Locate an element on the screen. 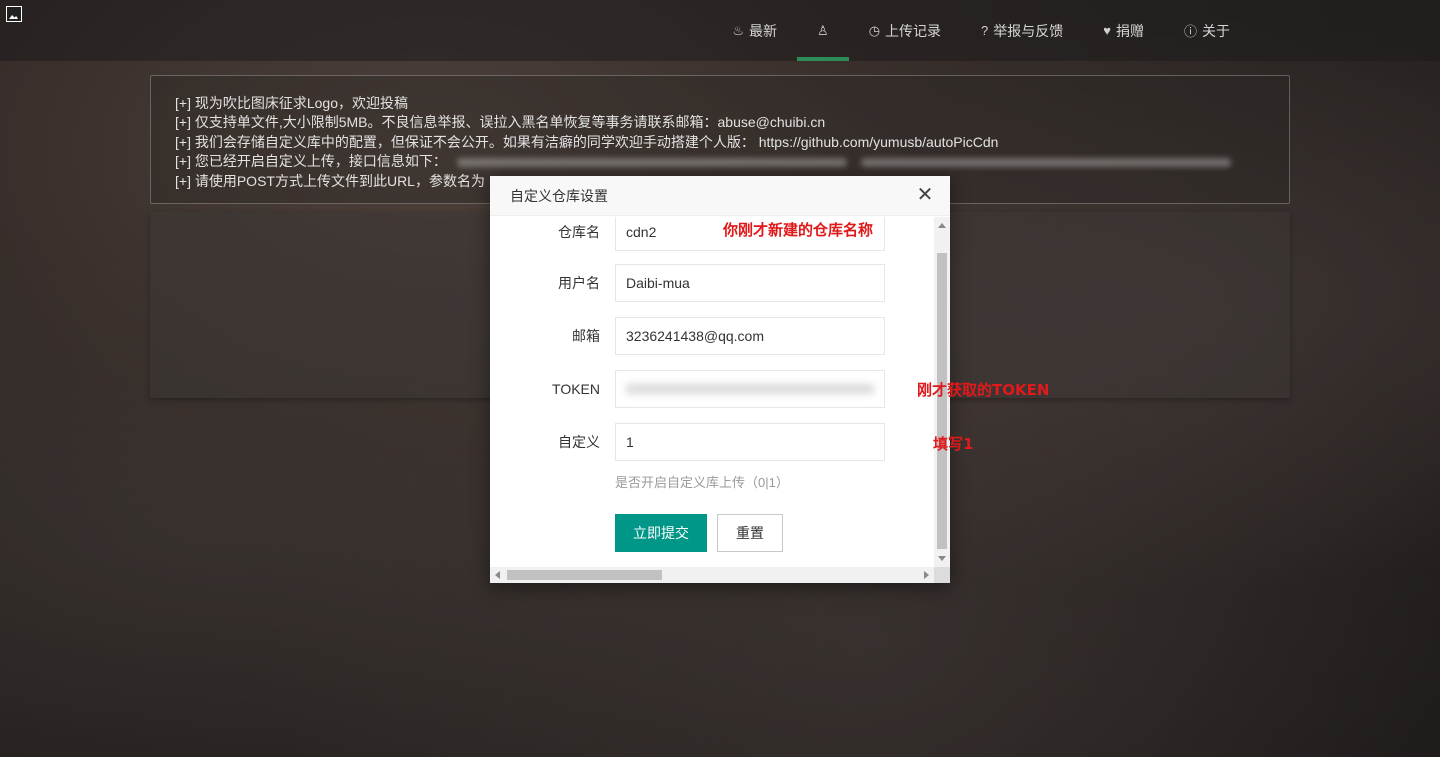  vertical-scroll-thumb is located at coordinates (942, 401).